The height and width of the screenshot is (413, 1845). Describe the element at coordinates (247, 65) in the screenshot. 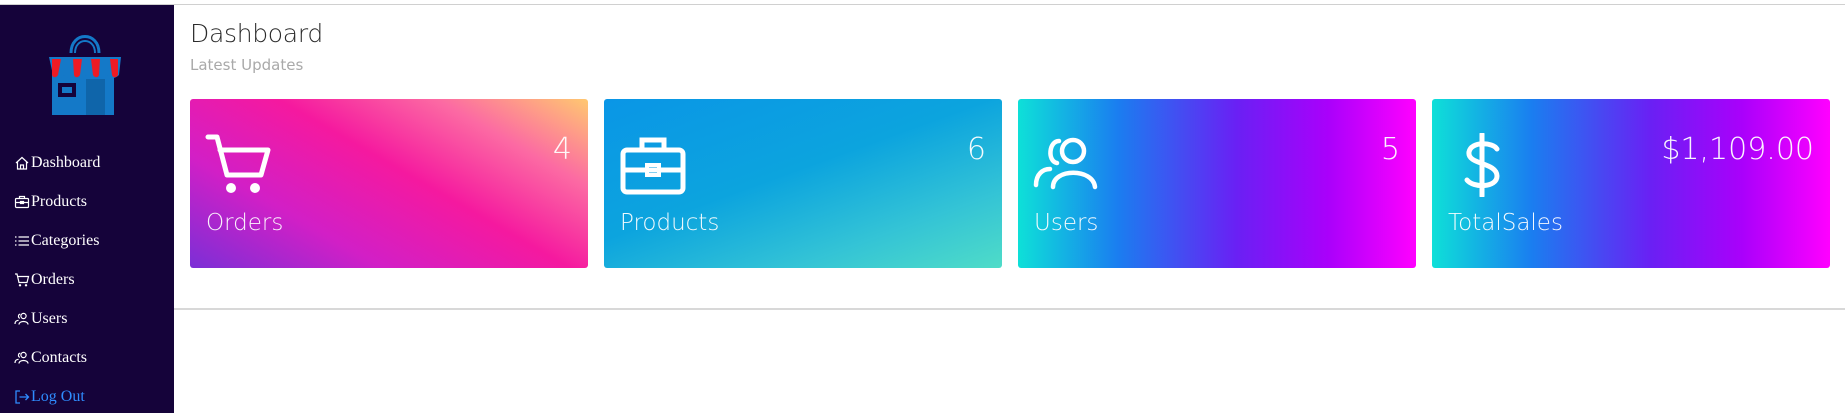

I see `page-subtitle: Latest Updates` at that location.